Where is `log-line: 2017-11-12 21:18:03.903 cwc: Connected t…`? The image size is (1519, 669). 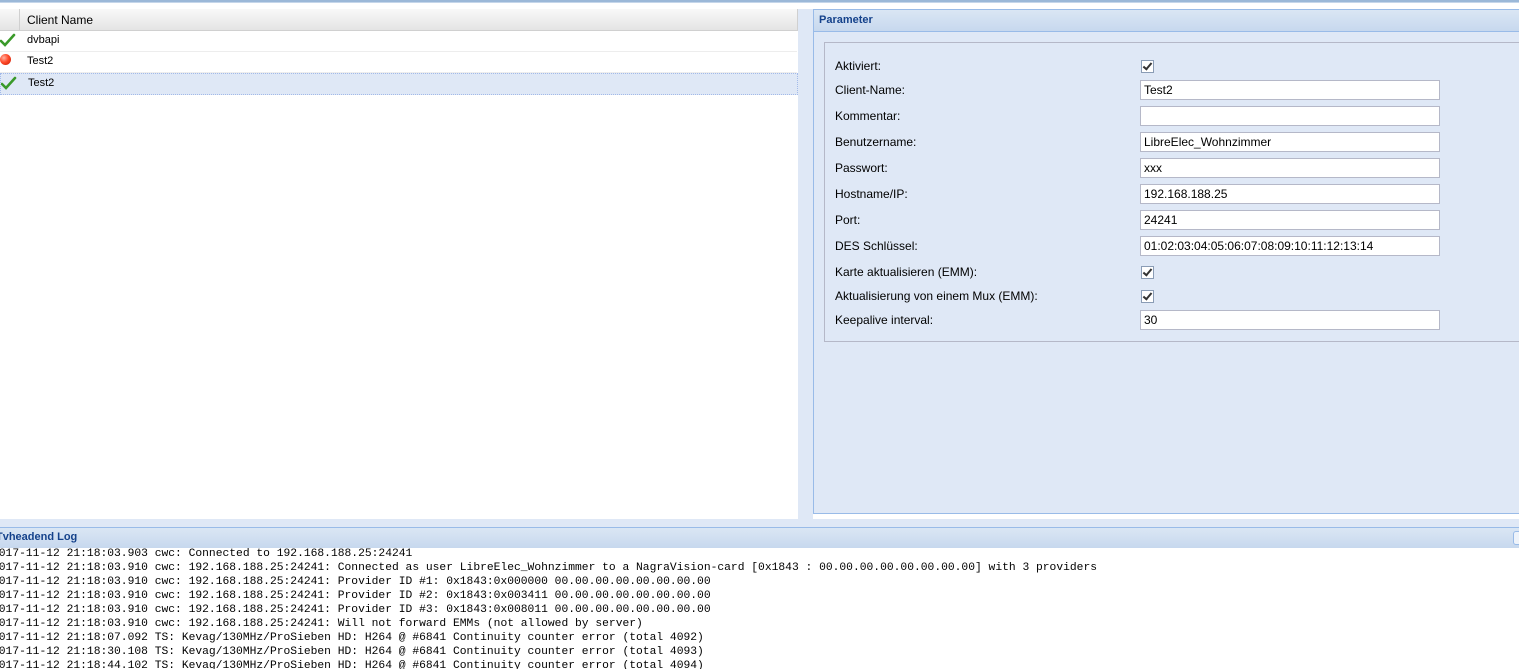
log-line: 2017-11-12 21:18:03.903 cwc: Connected t… is located at coordinates (206, 554).